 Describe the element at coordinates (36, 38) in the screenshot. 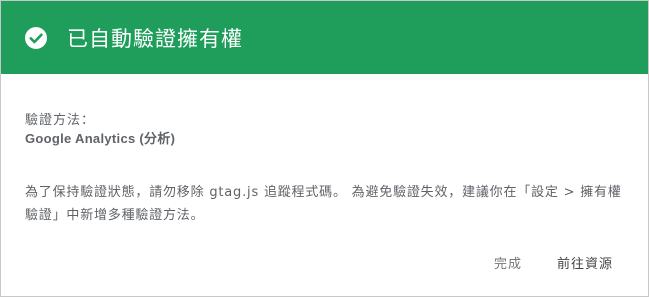

I see `check-circle-icon` at that location.